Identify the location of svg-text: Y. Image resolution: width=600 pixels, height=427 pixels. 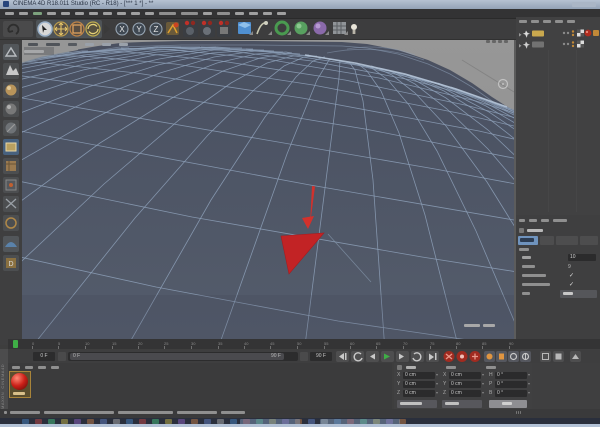
(139, 29).